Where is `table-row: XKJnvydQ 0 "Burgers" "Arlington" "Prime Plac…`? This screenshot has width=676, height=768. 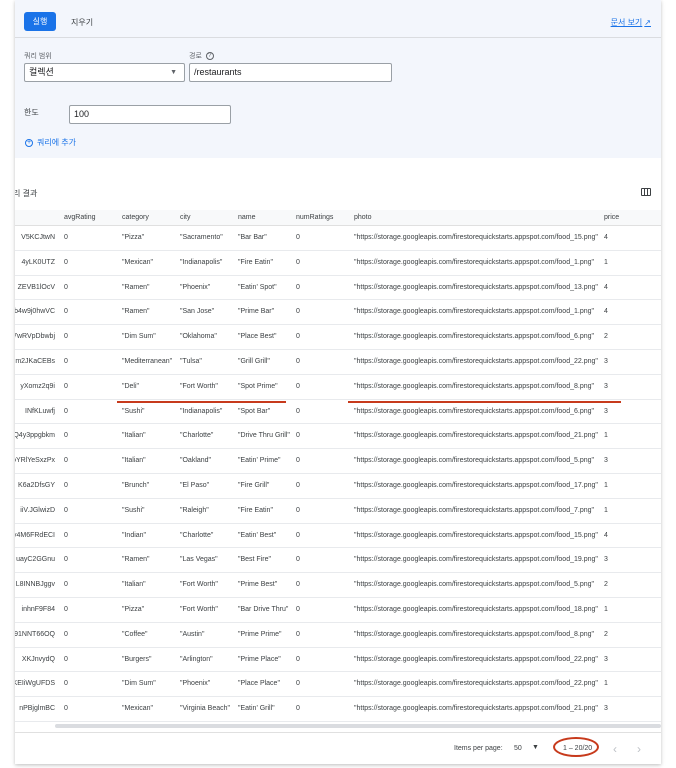
table-row: XKJnvydQ 0 "Burgers" "Arlington" "Prime Plac… is located at coordinates (338, 660).